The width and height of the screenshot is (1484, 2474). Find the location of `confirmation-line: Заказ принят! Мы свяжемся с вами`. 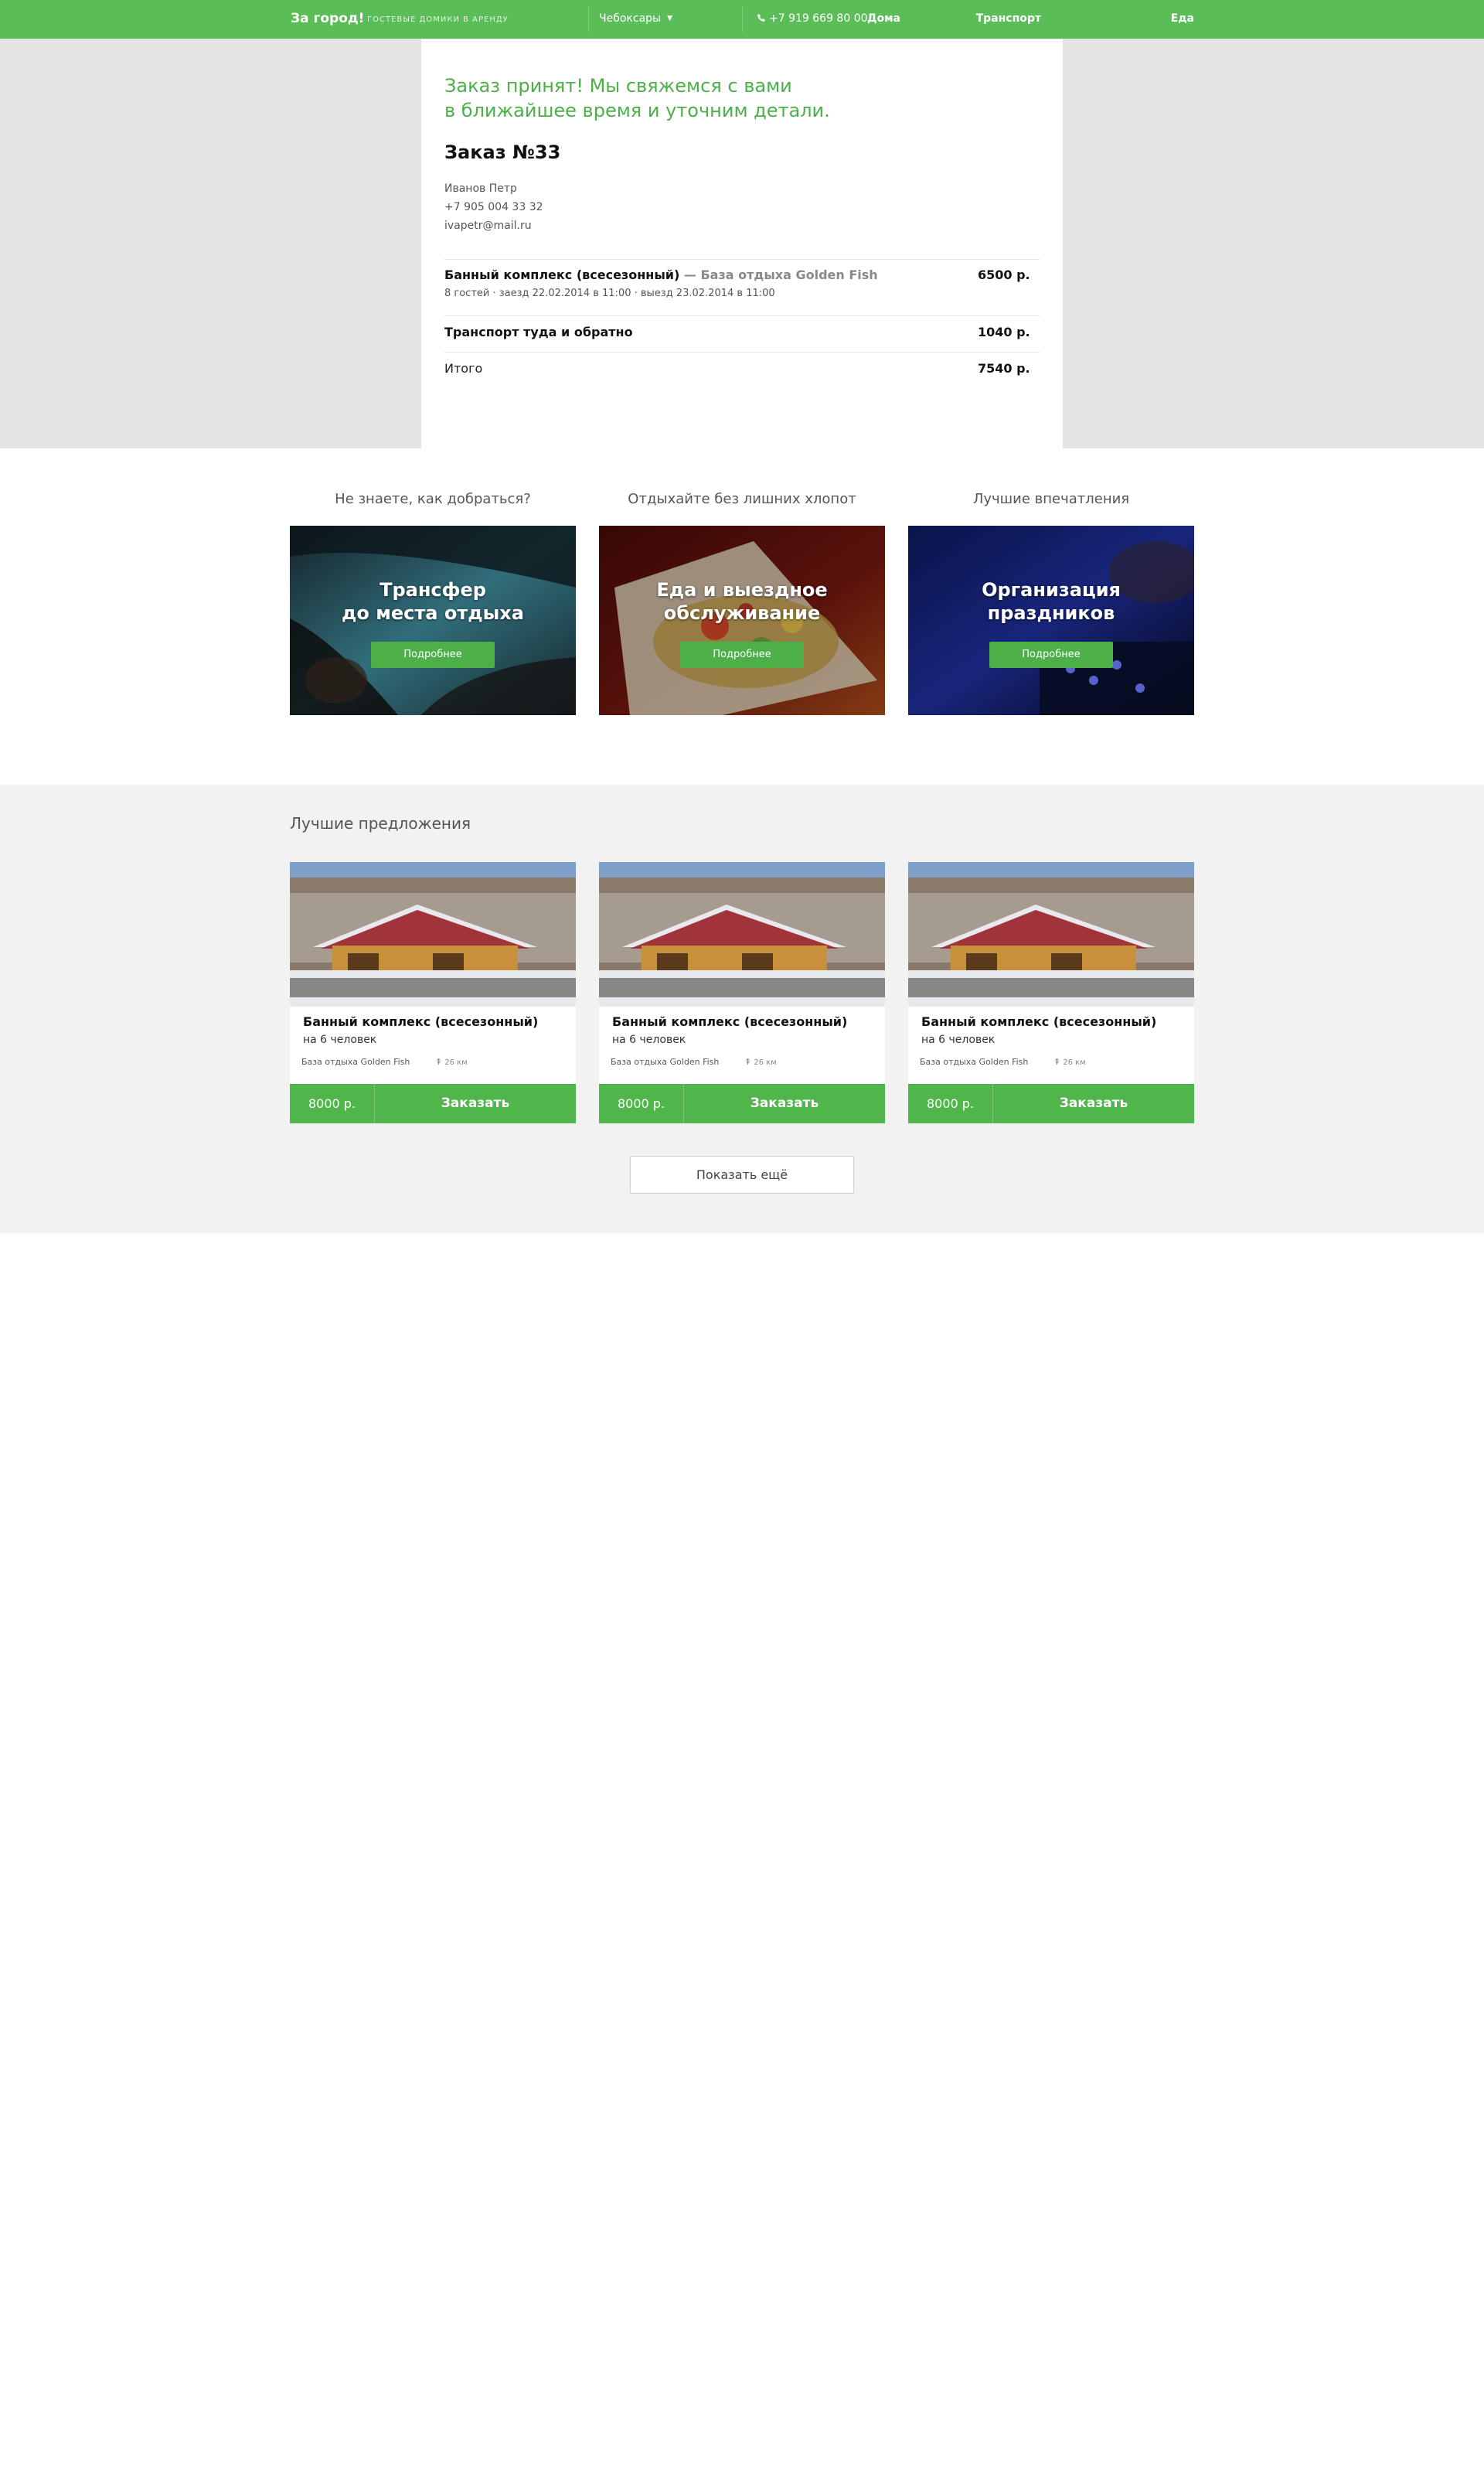

confirmation-line: Заказ принят! Мы свяжемся с вами is located at coordinates (618, 86).